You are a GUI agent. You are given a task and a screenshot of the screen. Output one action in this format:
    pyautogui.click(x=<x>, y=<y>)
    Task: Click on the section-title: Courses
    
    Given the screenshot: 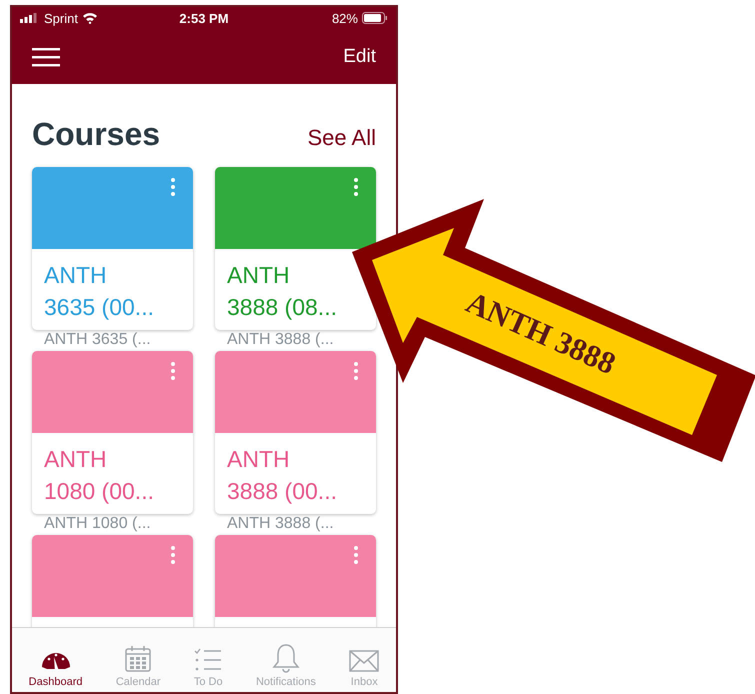 What is the action you would take?
    pyautogui.click(x=96, y=134)
    